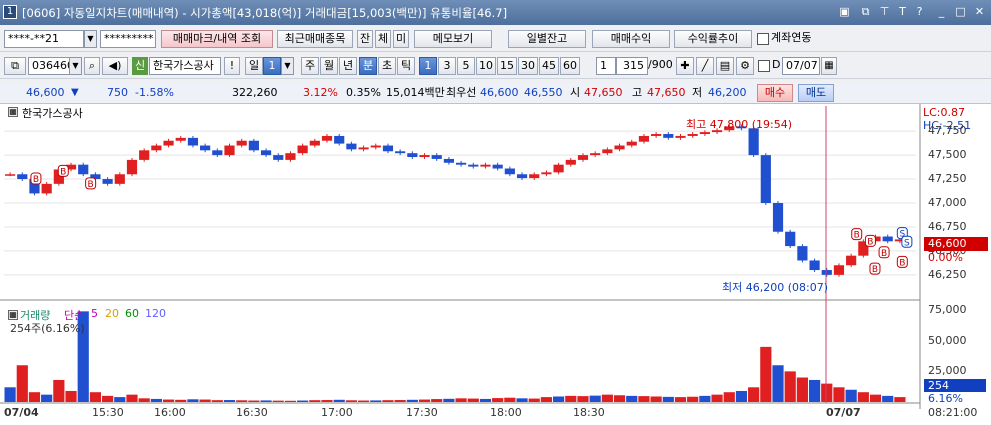  Describe the element at coordinates (979, 11) in the screenshot. I see `close-icon: ✕` at that location.